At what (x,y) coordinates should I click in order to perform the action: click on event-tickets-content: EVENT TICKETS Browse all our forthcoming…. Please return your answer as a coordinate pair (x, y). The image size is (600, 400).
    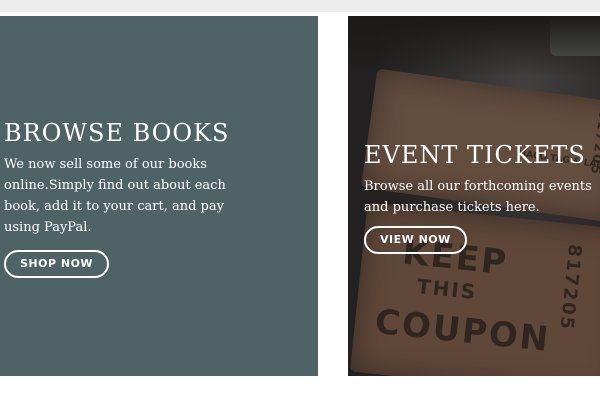
    Looking at the image, I should click on (479, 197).